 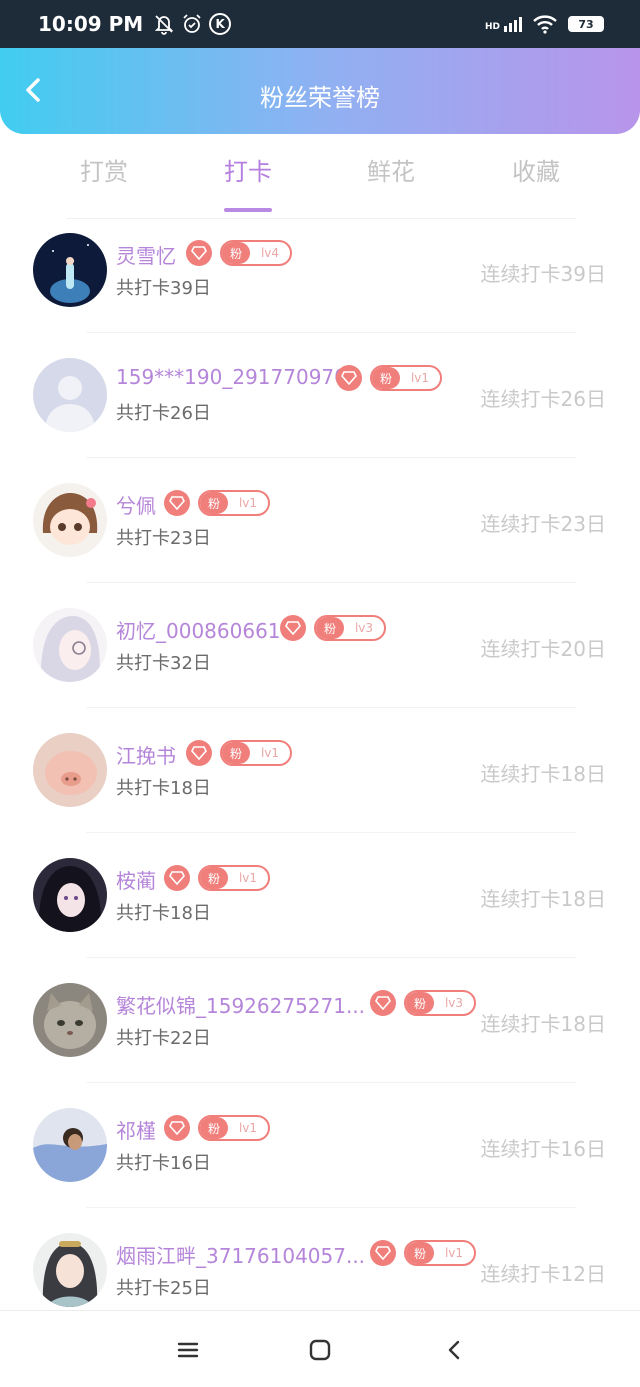 What do you see at coordinates (163, 913) in the screenshot?
I see `total-checkins: 共打卡18日` at bounding box center [163, 913].